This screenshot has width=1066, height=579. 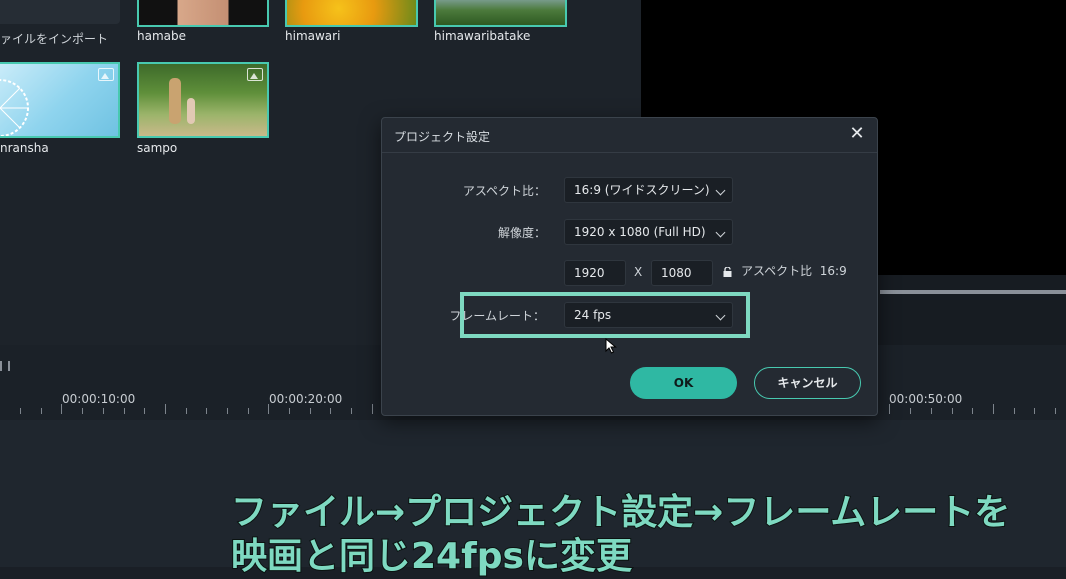 What do you see at coordinates (593, 315) in the screenshot?
I see `framerate-value: 24 fps` at bounding box center [593, 315].